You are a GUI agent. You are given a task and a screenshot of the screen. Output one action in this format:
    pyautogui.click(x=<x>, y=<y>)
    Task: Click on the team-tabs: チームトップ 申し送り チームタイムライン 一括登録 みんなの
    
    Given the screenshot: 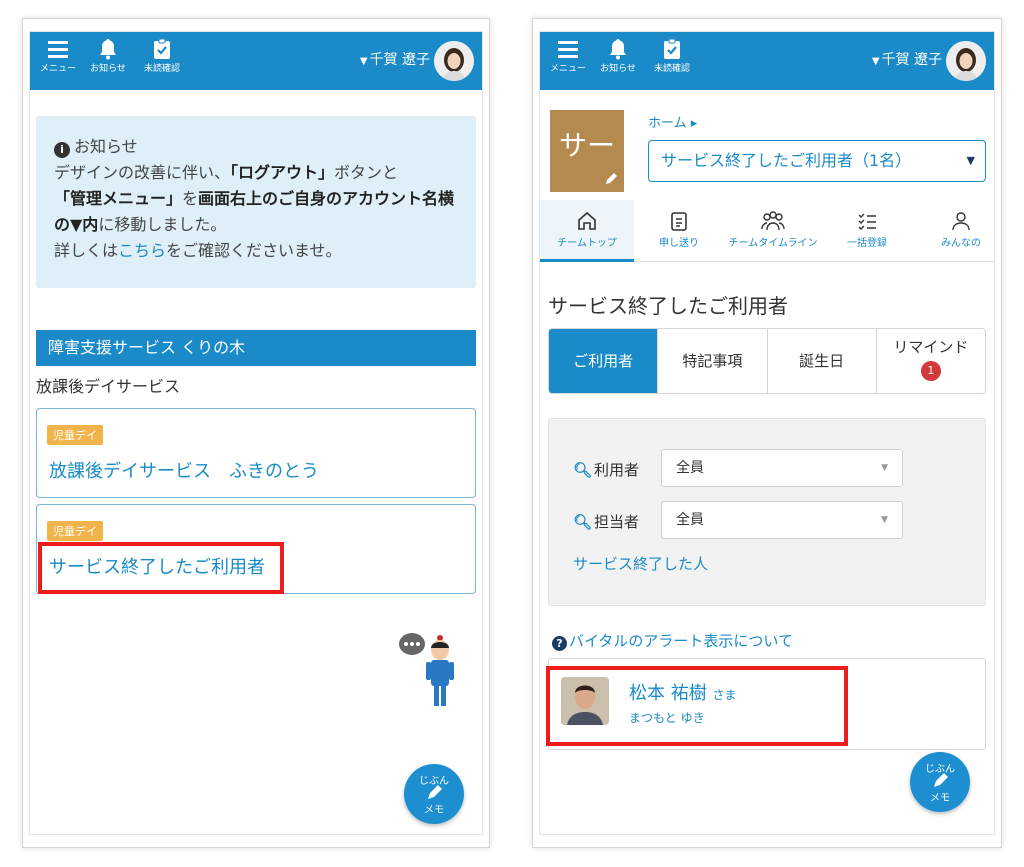 What is the action you would take?
    pyautogui.click(x=767, y=231)
    